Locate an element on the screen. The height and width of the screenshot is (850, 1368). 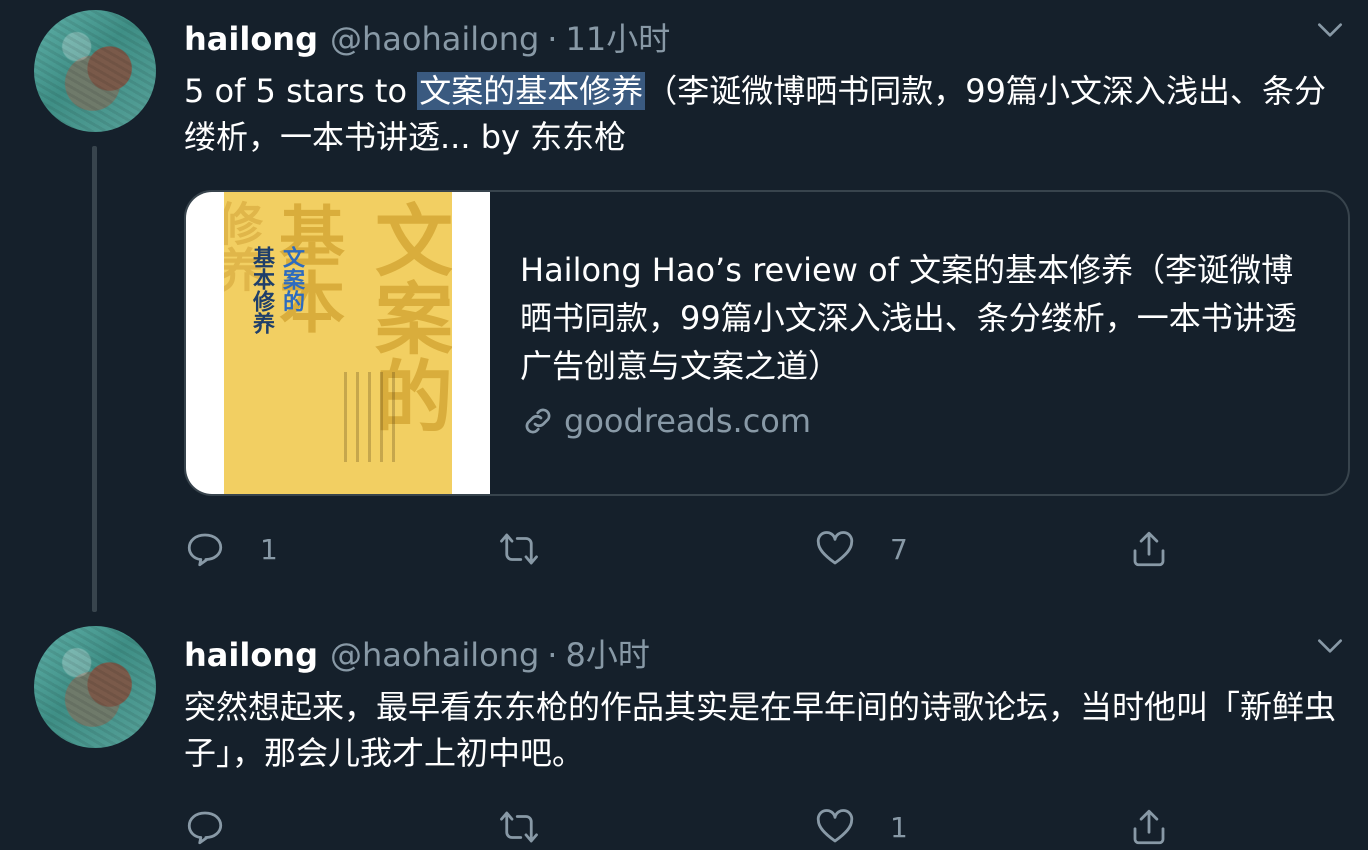
timestamp: 11小时 is located at coordinates (617, 37).